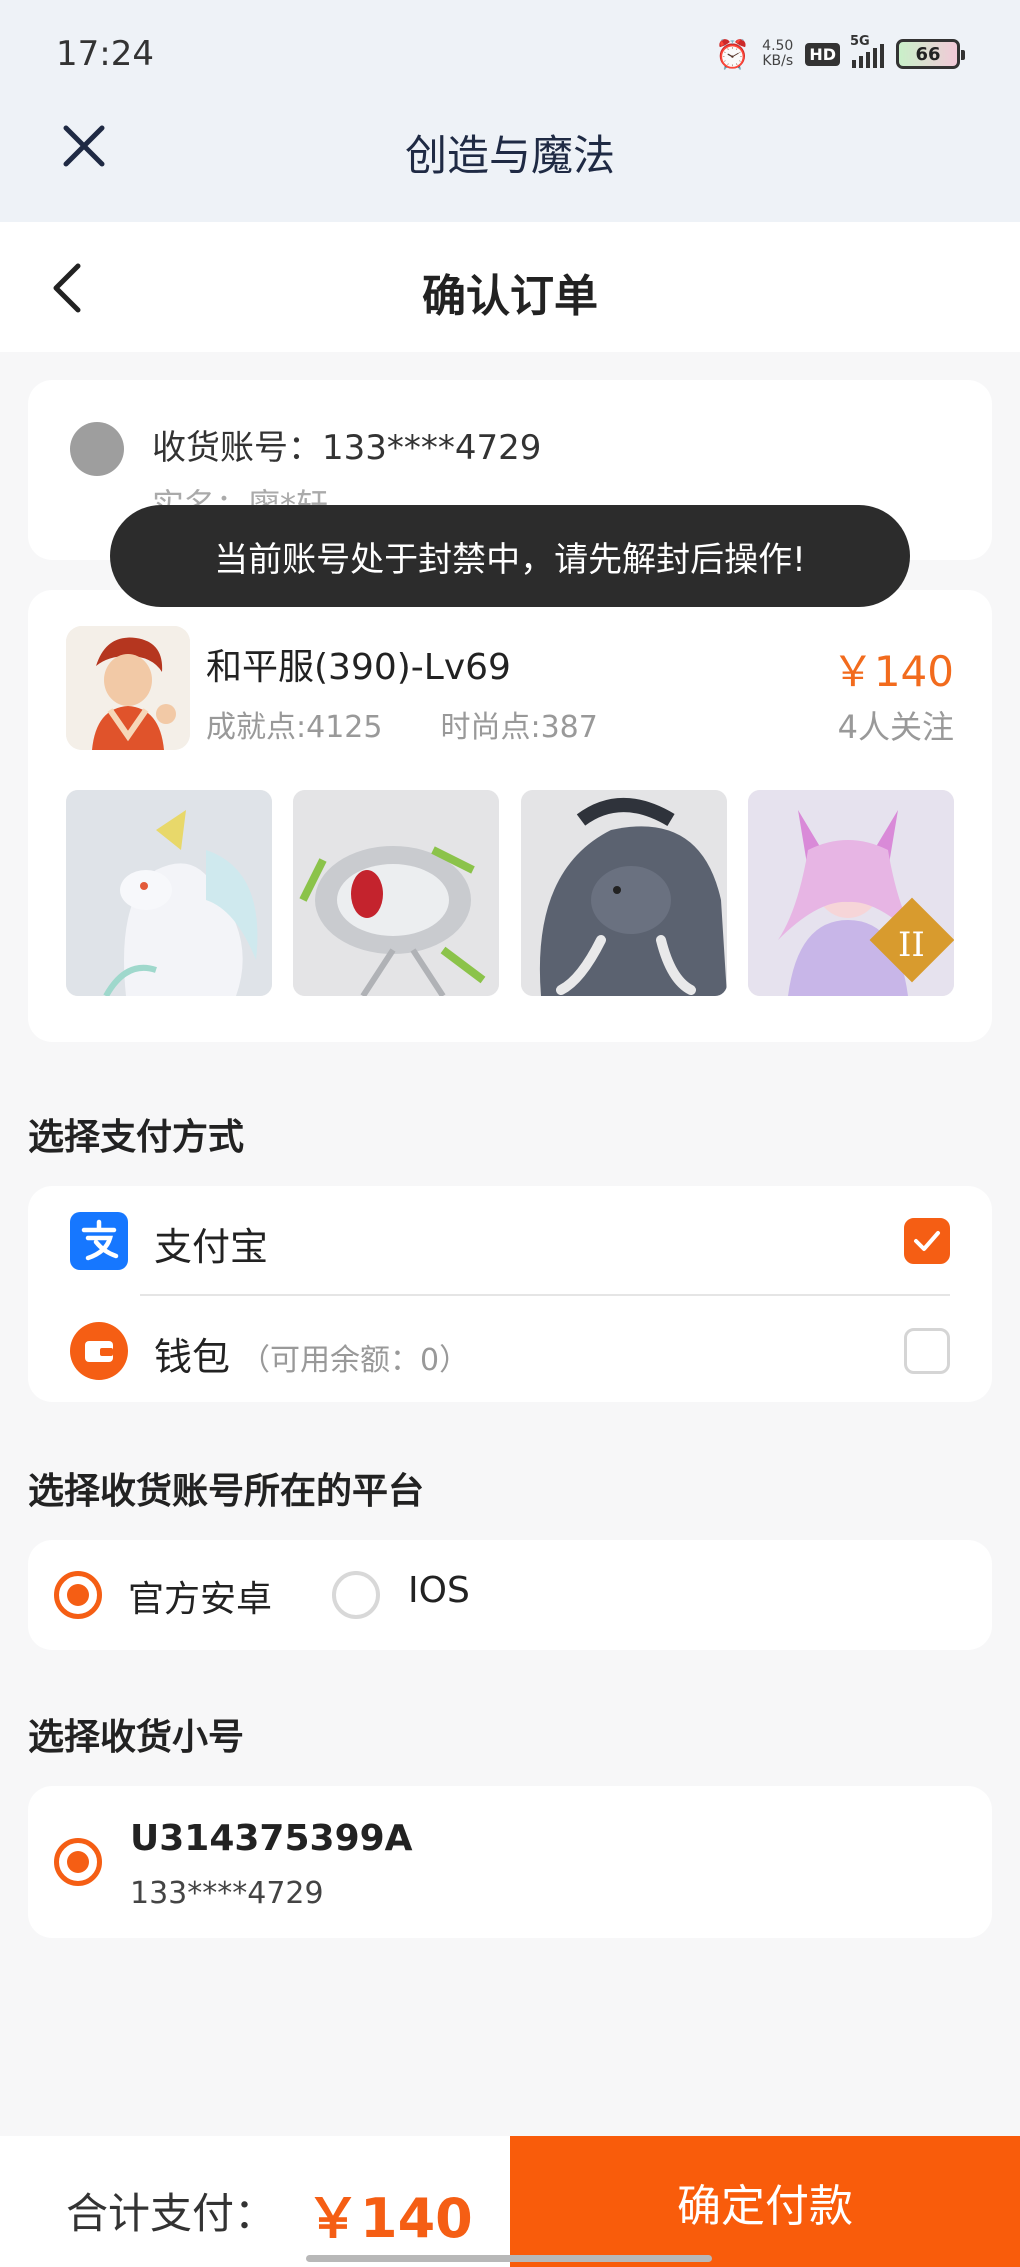 The width and height of the screenshot is (1020, 2267). Describe the element at coordinates (355, 1360) in the screenshot. I see `wallet-balance: （可用余额：0）` at that location.